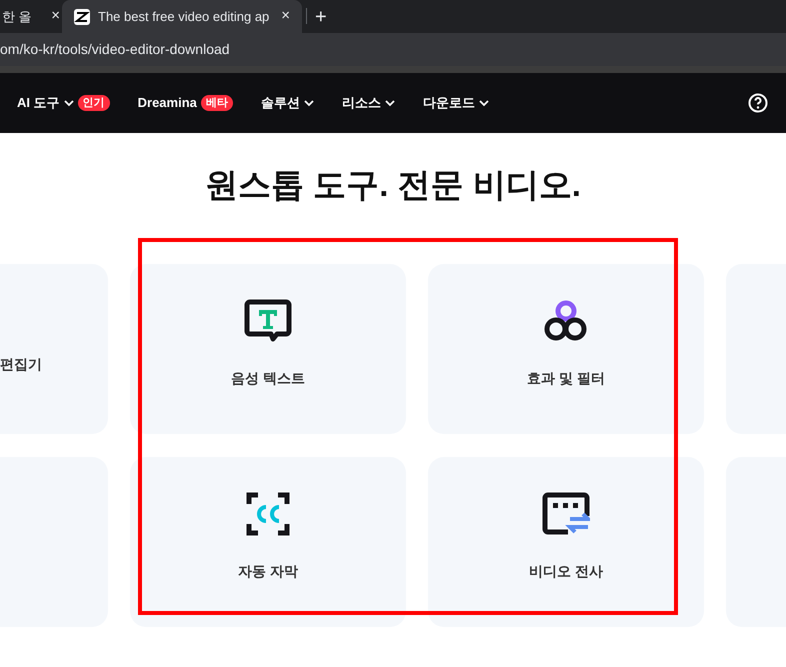 The height and width of the screenshot is (667, 786). What do you see at coordinates (393, 185) in the screenshot?
I see `section-heading: 원스톱 도구. 전문 비디오.` at bounding box center [393, 185].